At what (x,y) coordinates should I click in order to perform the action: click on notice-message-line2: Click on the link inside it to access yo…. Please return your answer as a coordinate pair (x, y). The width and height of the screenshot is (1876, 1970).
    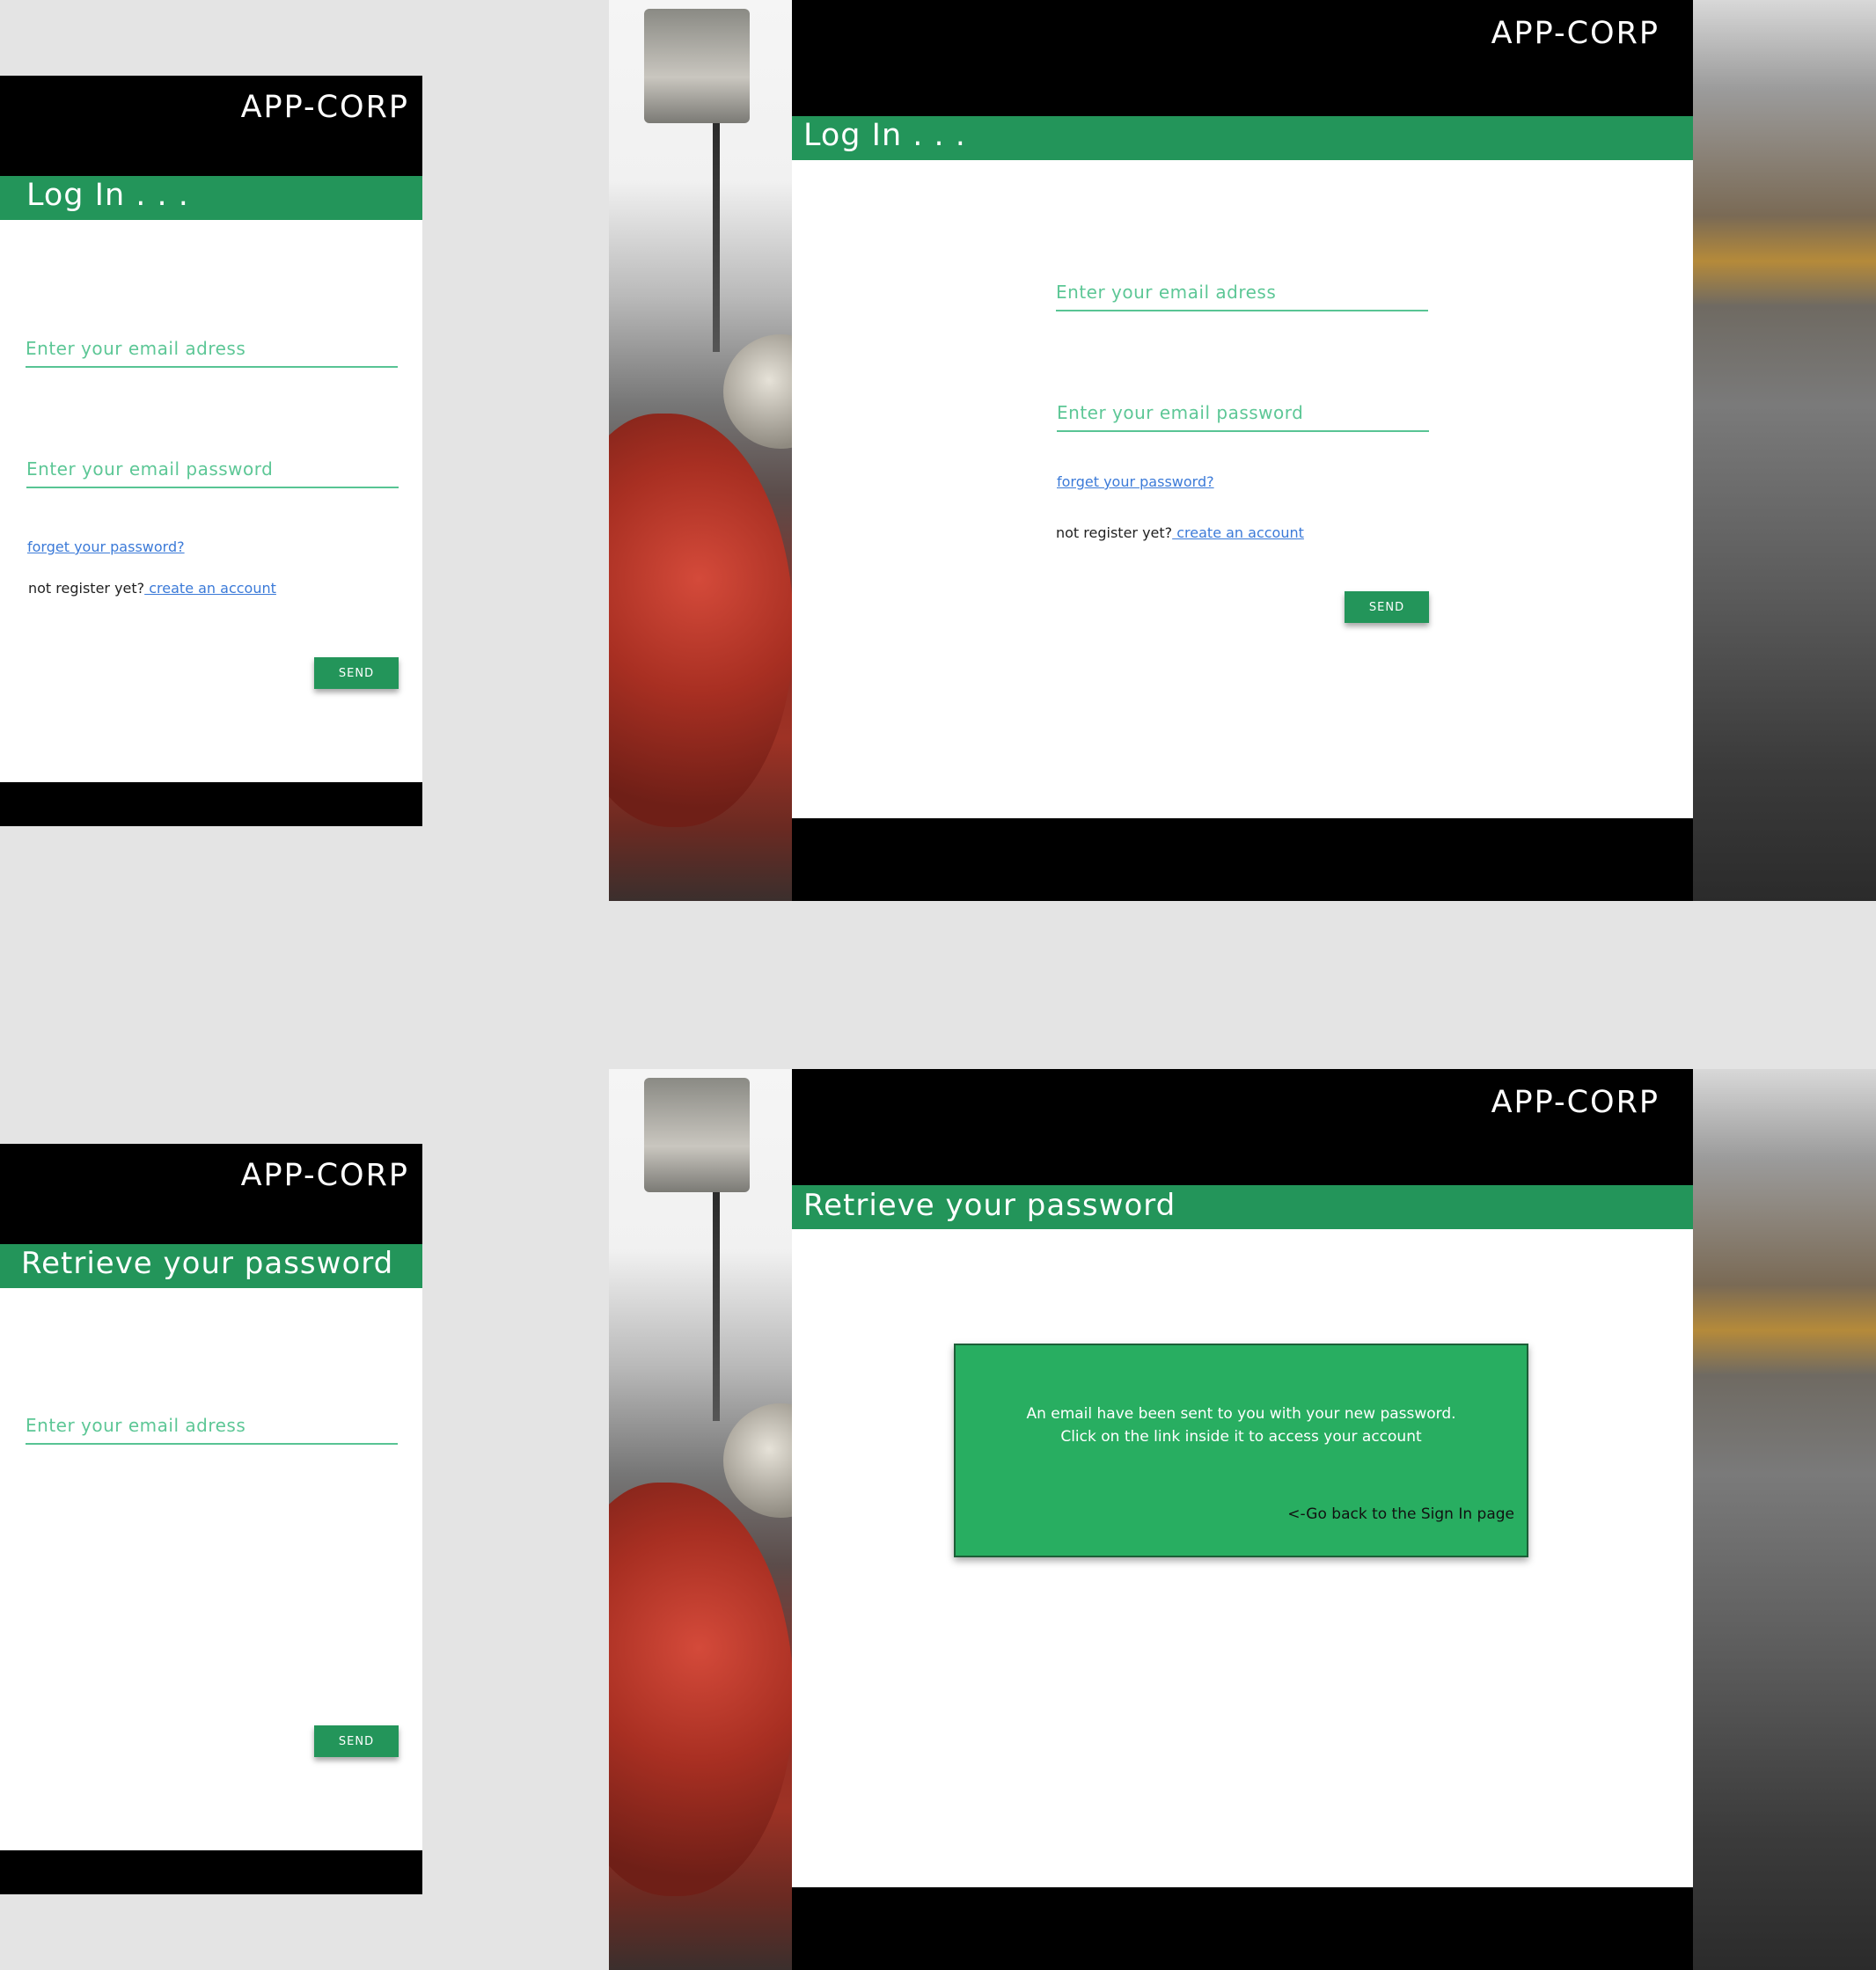
    Looking at the image, I should click on (1241, 1437).